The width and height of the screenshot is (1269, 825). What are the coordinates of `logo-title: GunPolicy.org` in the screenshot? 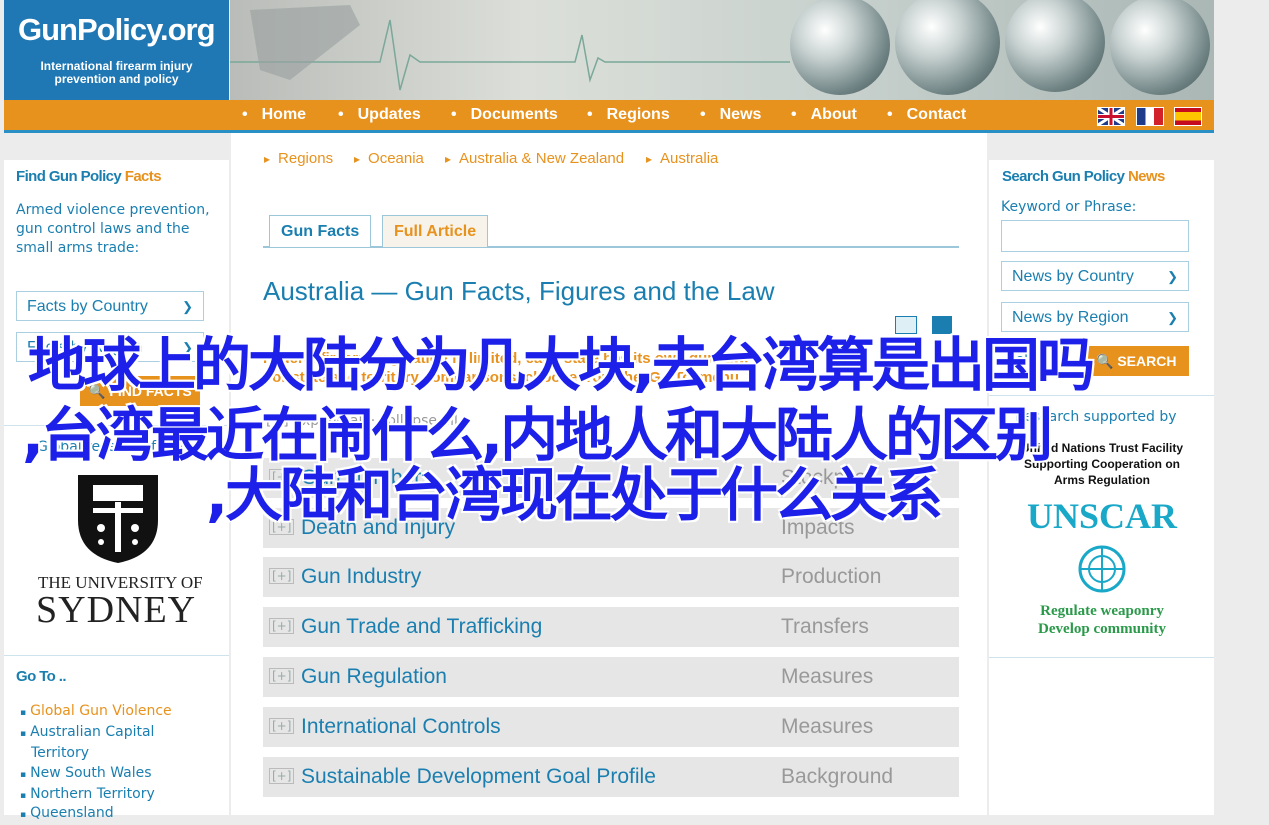 It's located at (117, 29).